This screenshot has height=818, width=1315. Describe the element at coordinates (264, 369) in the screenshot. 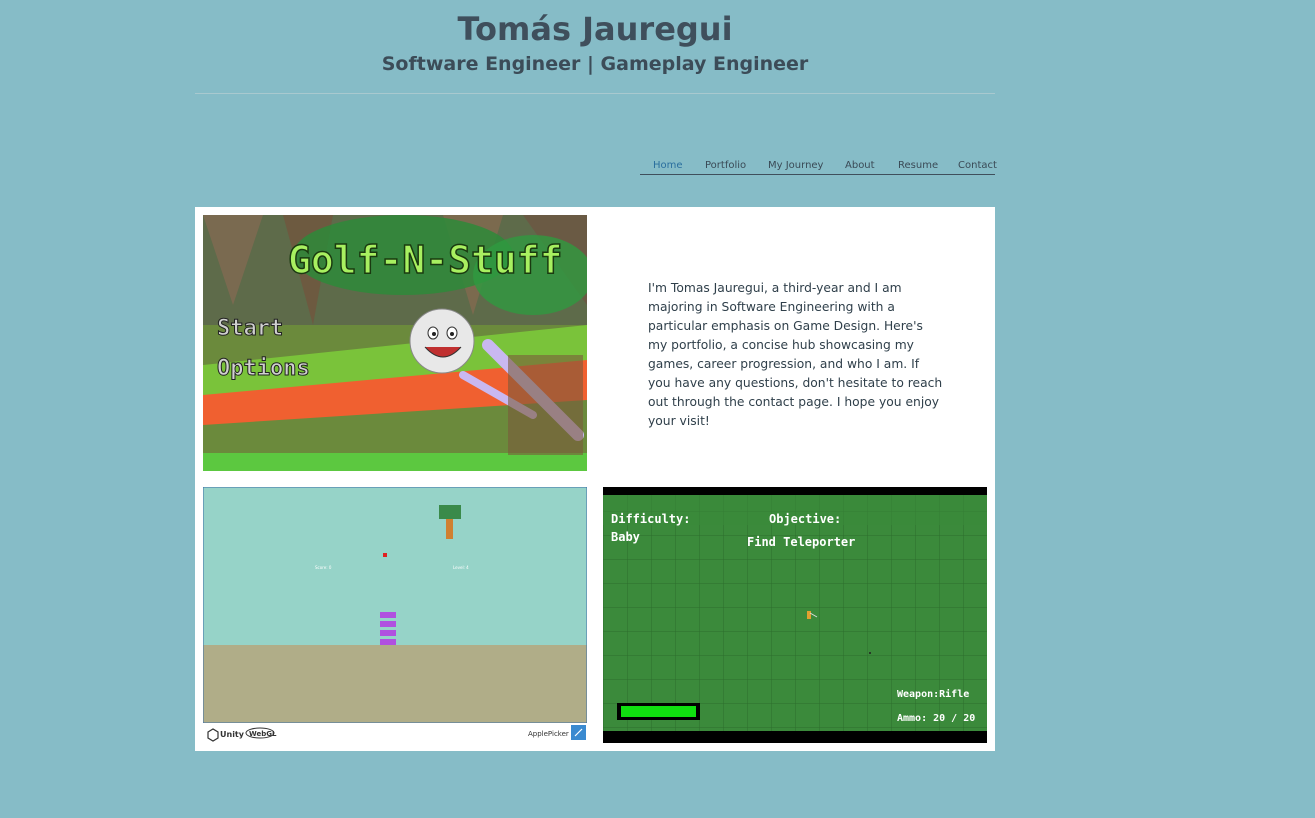

I see `golf-menu-options: Options` at that location.